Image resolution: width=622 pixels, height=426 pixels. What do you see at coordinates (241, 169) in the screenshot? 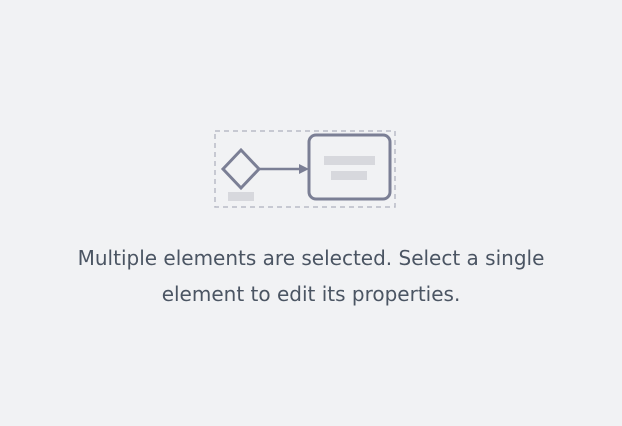
I see `gateway-shape` at bounding box center [241, 169].